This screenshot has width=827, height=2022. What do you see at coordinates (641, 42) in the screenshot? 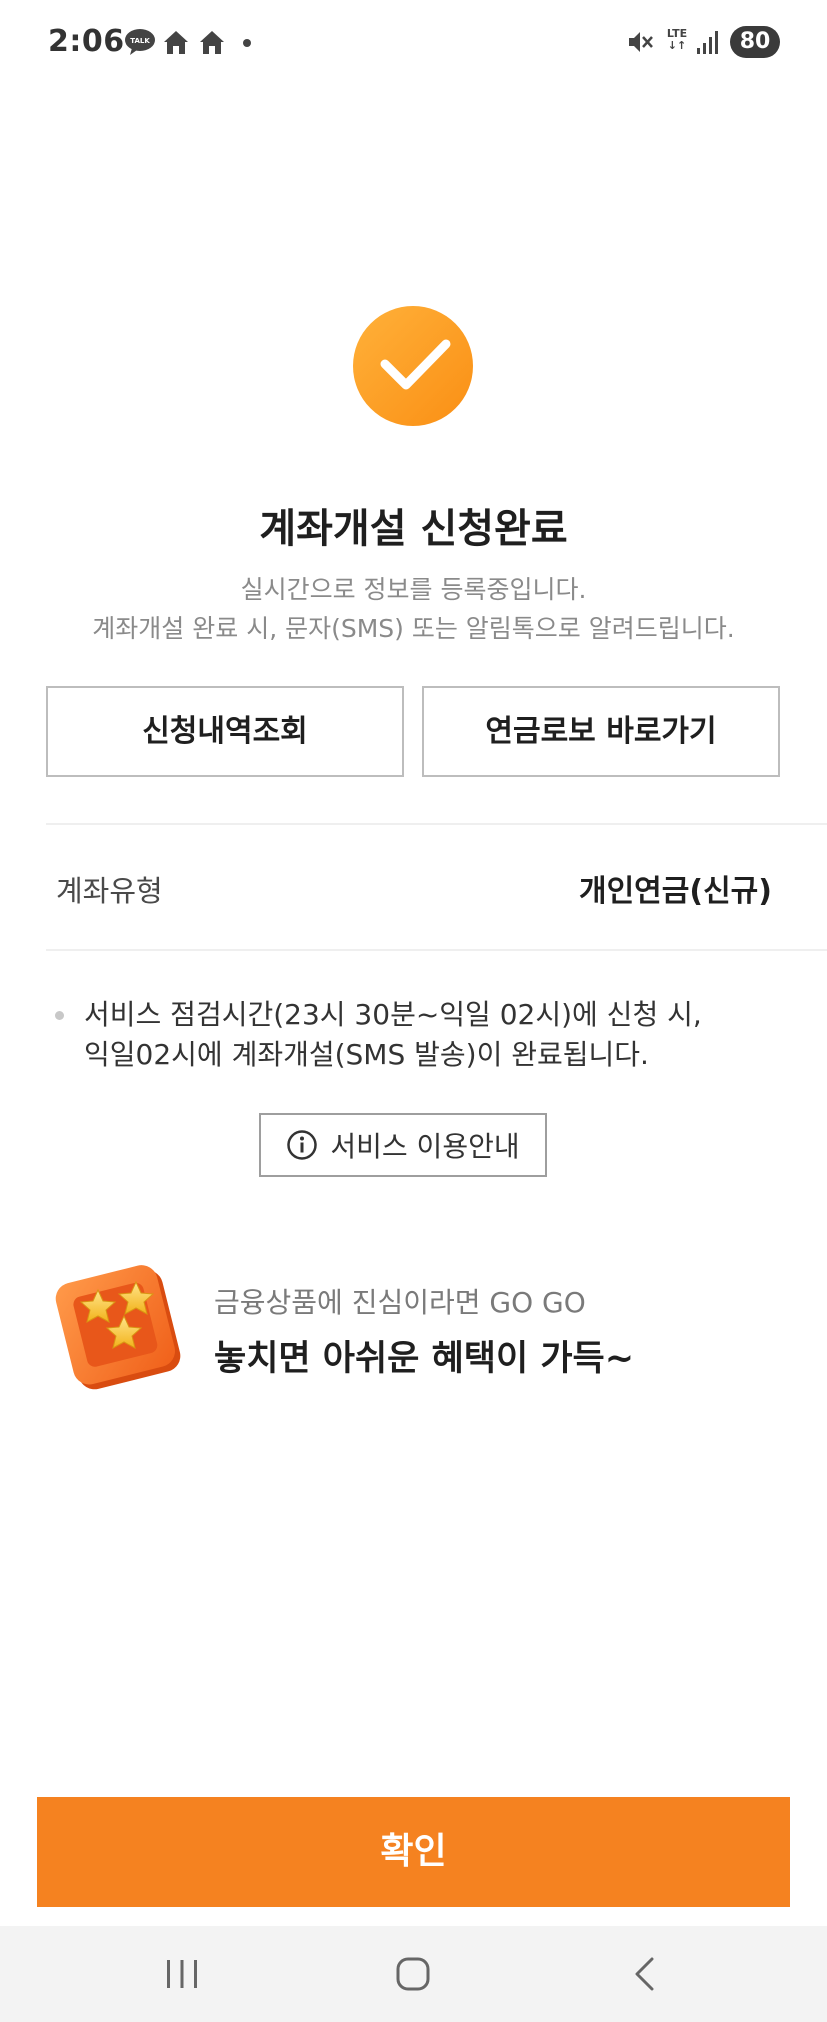
I see `mute-icon` at bounding box center [641, 42].